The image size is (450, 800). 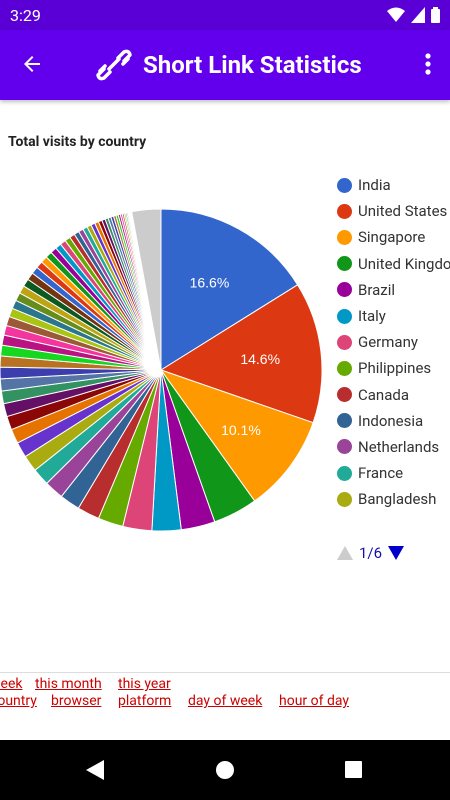 I want to click on slice-data-label: 14.6%, so click(x=260, y=359).